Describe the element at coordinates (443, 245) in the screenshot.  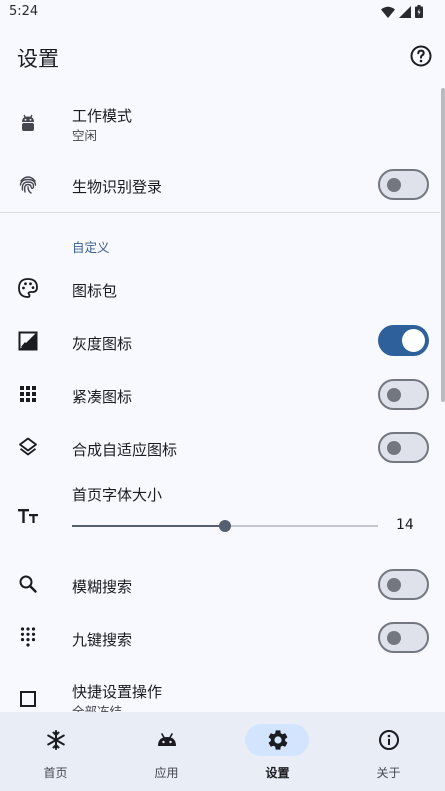
I see `scrollbar` at that location.